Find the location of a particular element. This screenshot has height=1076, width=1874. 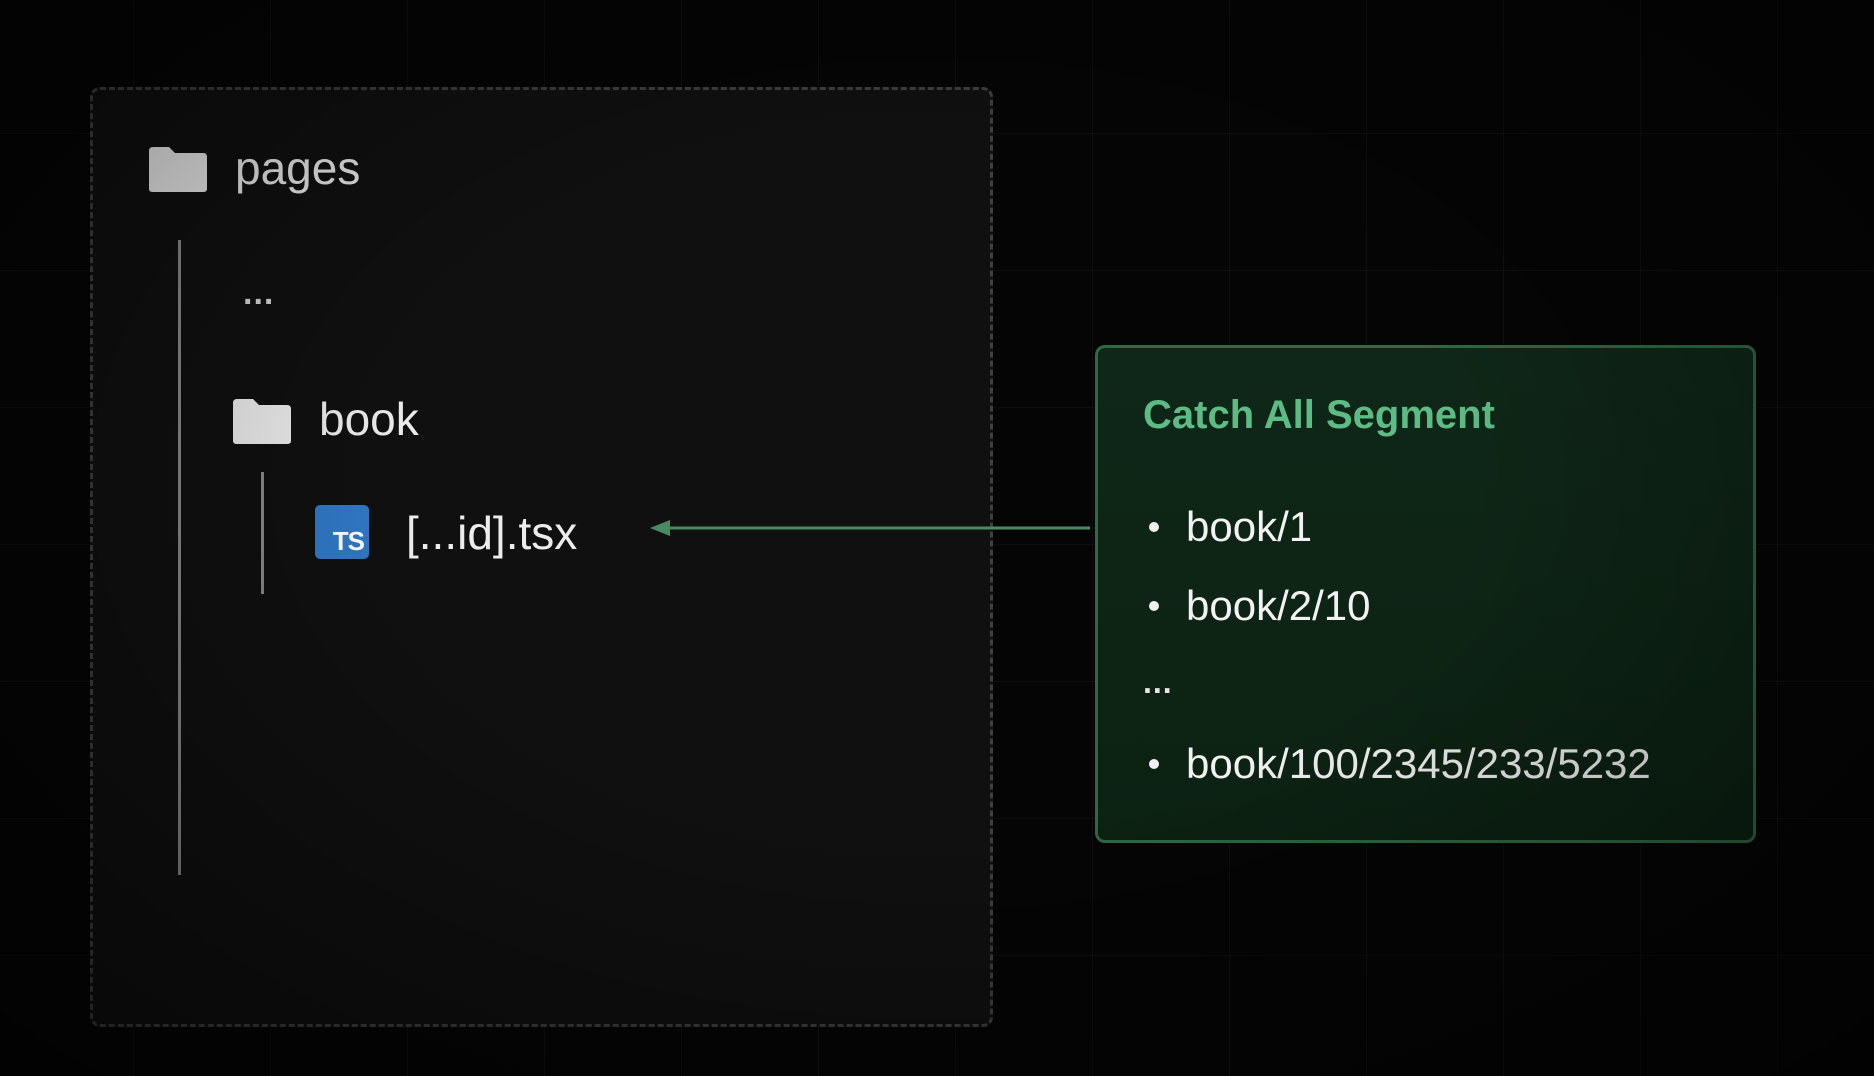

card-title: Catch All Segment is located at coordinates (1319, 415).